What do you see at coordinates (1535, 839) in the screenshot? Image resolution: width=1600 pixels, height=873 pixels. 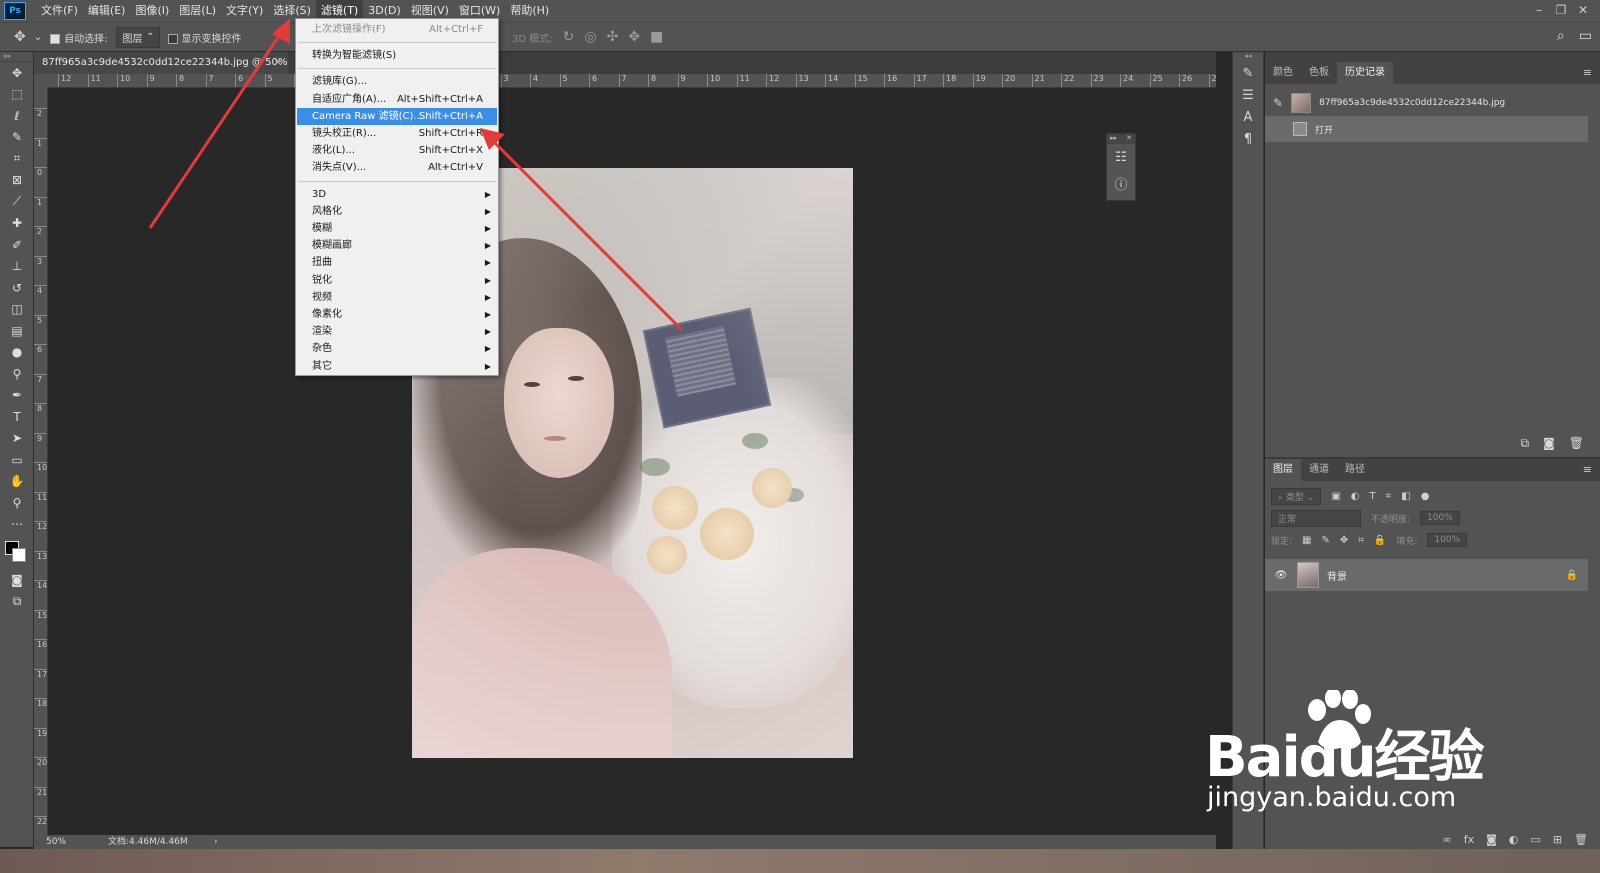 I see `new-group-icon: ▭` at bounding box center [1535, 839].